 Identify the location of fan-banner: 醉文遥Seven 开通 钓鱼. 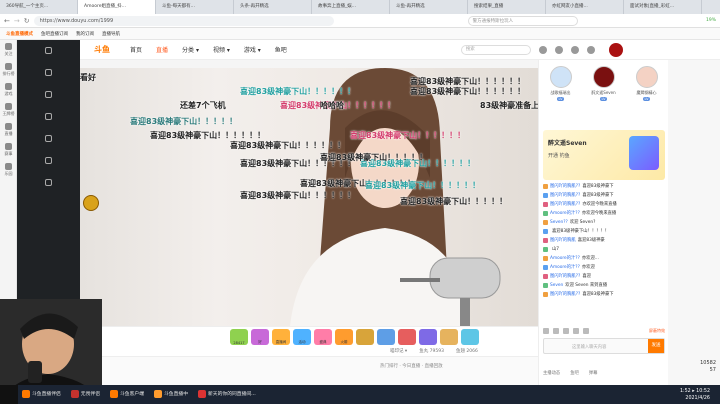
(604, 155).